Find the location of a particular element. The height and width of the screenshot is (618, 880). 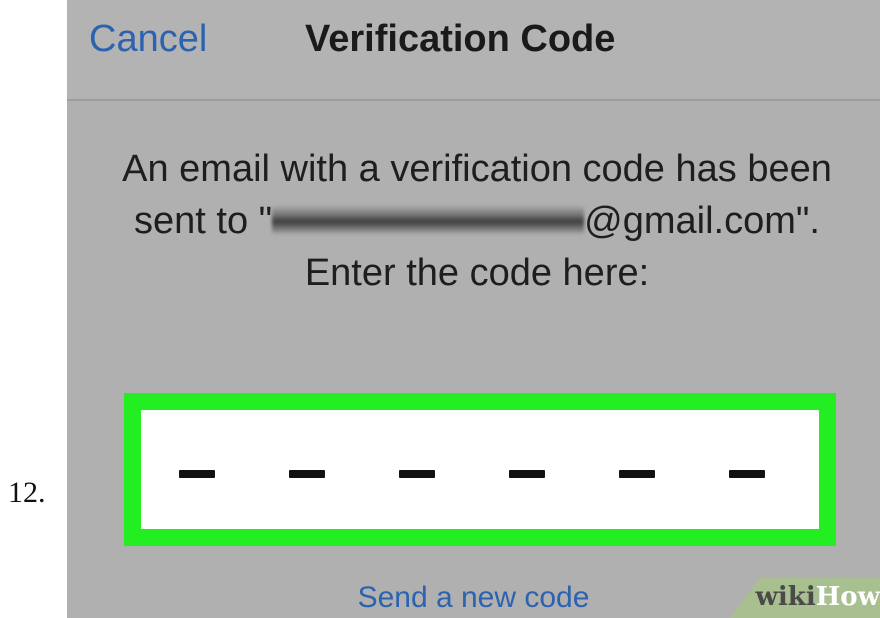

wikihow-watermark: wikiHow is located at coordinates (805, 598).